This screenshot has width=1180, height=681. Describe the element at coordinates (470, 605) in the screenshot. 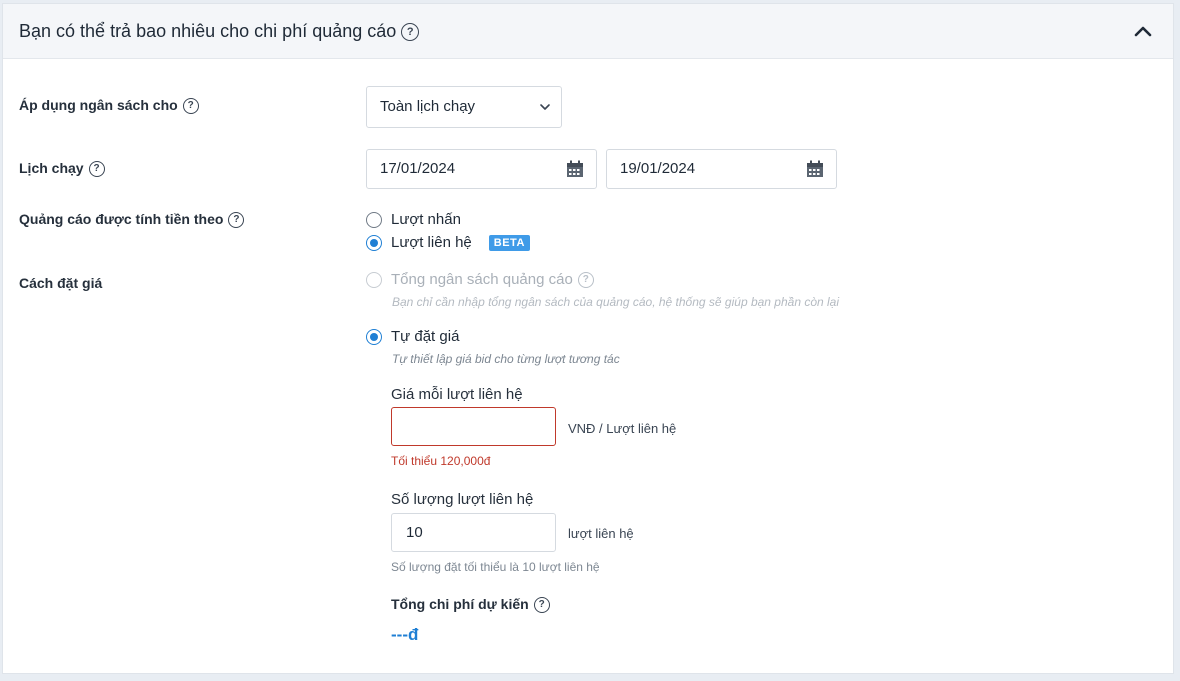

I see `total-cost-label: Tổng chi phí dự kiến?` at that location.